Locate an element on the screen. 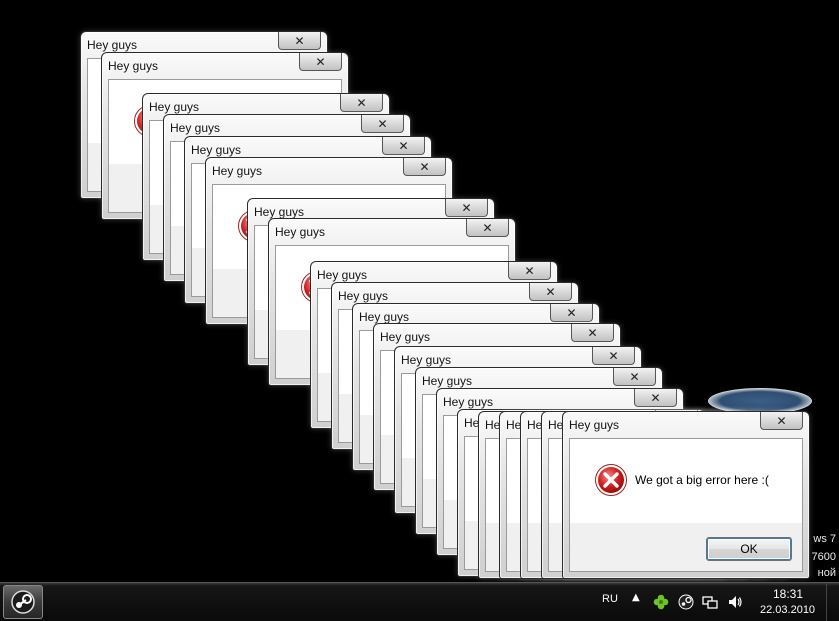 This screenshot has width=839, height=621. dialog-body: We got a big error here :( OK is located at coordinates (686, 505).